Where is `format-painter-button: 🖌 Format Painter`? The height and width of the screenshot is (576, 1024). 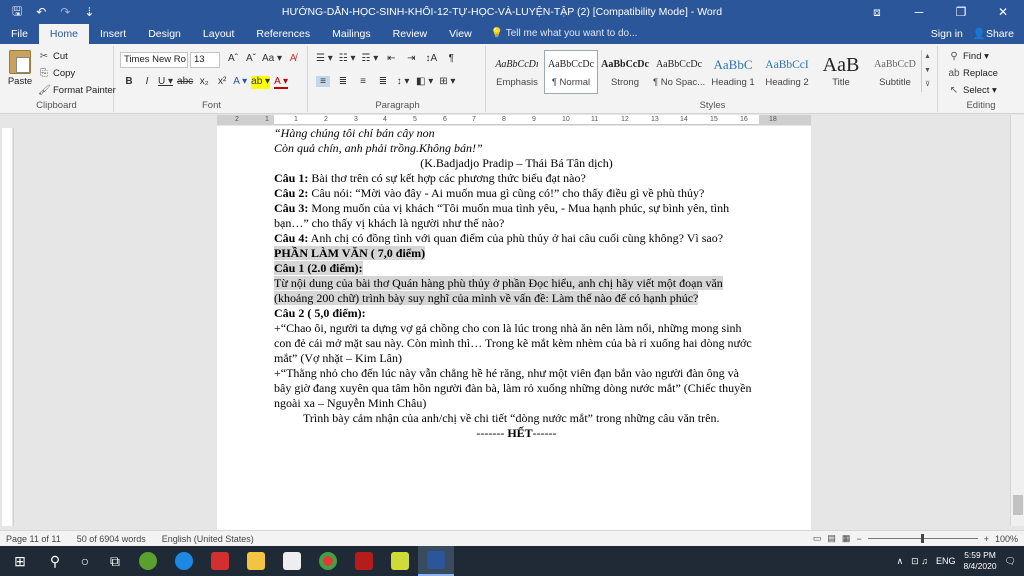 format-painter-button: 🖌 Format Painter is located at coordinates (77, 90).